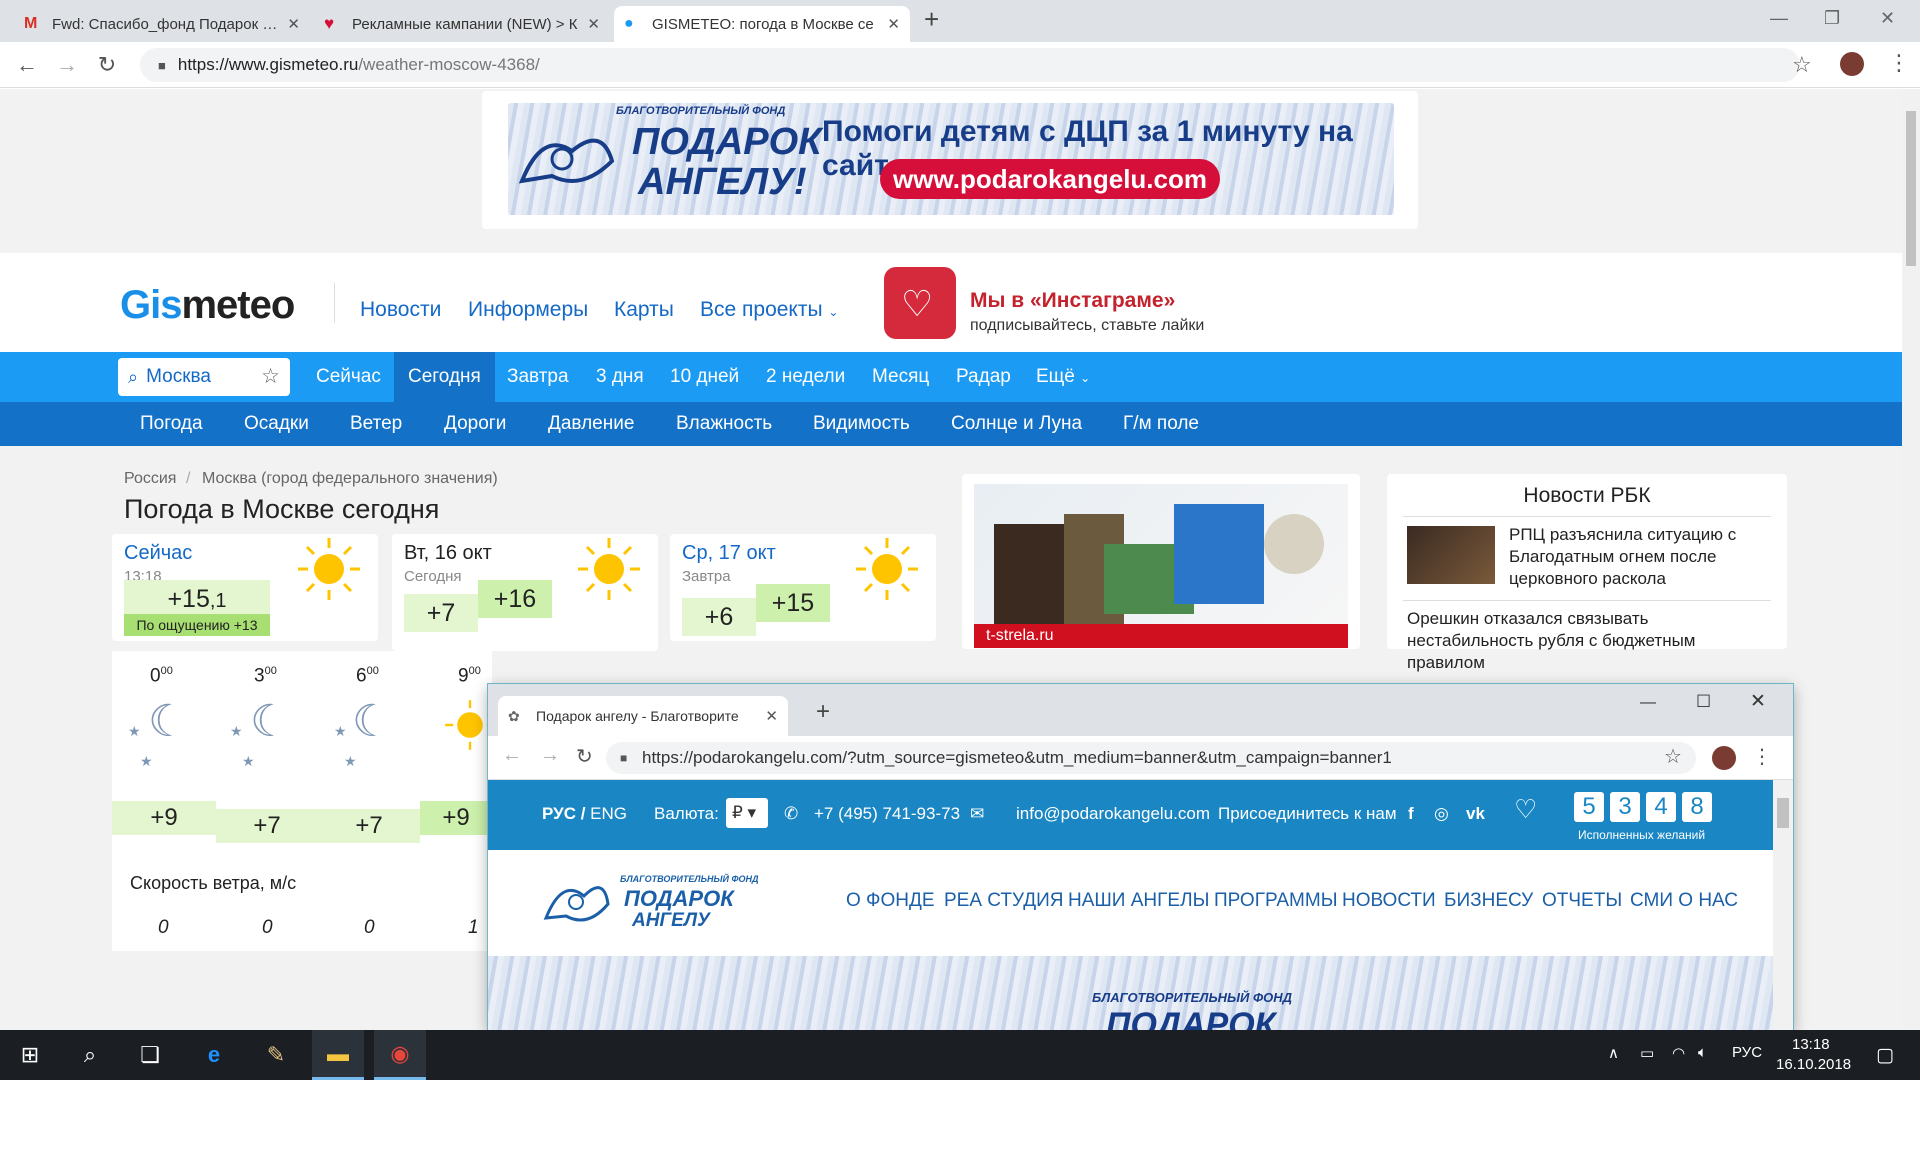 The width and height of the screenshot is (1920, 1165). Describe the element at coordinates (747, 813) in the screenshot. I see `currency-select: ₽ ▾` at that location.